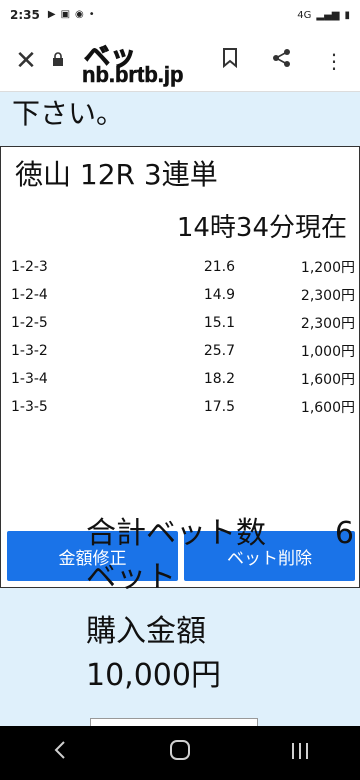  I want to click on partial-input-field, so click(174, 722).